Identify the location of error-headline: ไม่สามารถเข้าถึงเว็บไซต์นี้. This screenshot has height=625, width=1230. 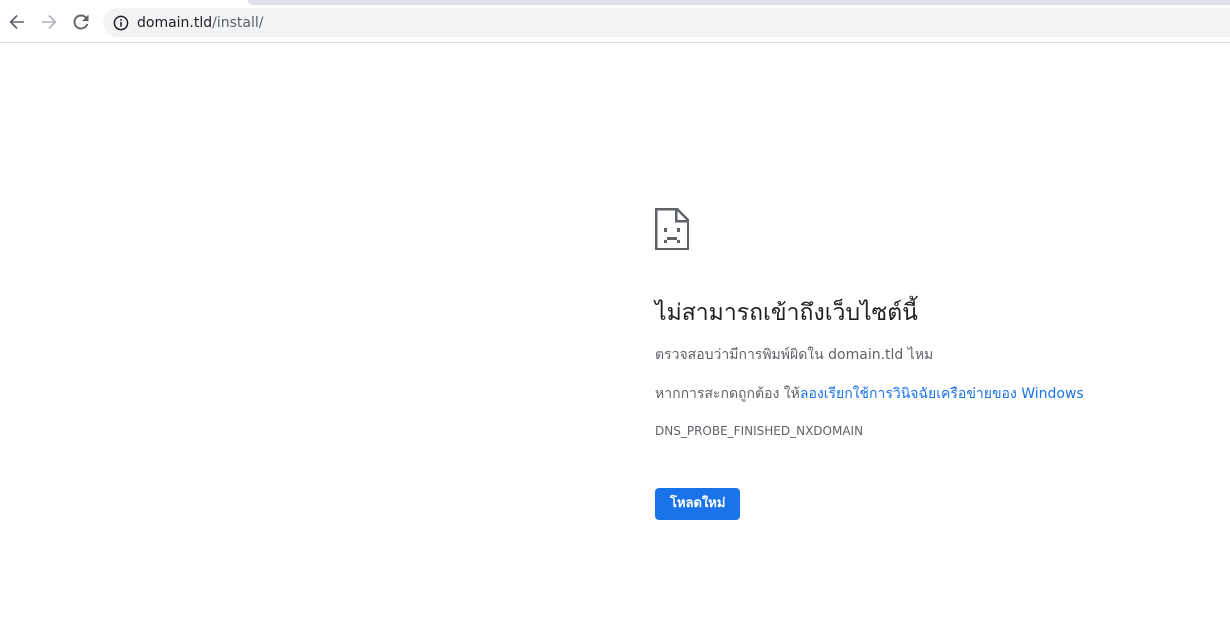
(786, 313).